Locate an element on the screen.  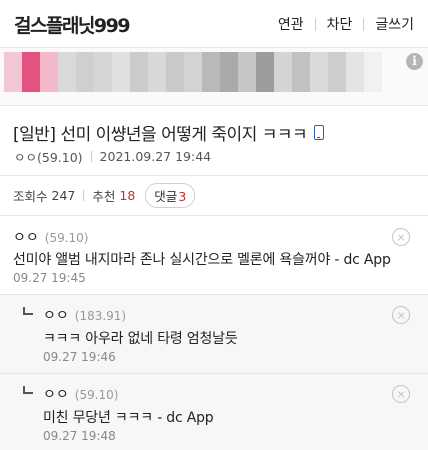
reply-author-ip: (183.91) is located at coordinates (100, 316).